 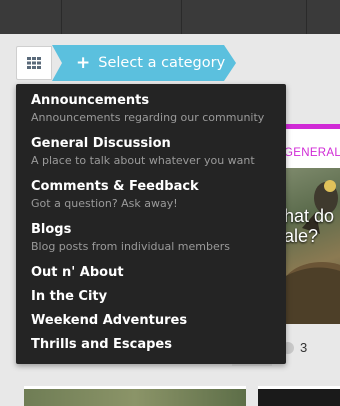 What do you see at coordinates (309, 216) in the screenshot?
I see `topic-title-line: hat do` at bounding box center [309, 216].